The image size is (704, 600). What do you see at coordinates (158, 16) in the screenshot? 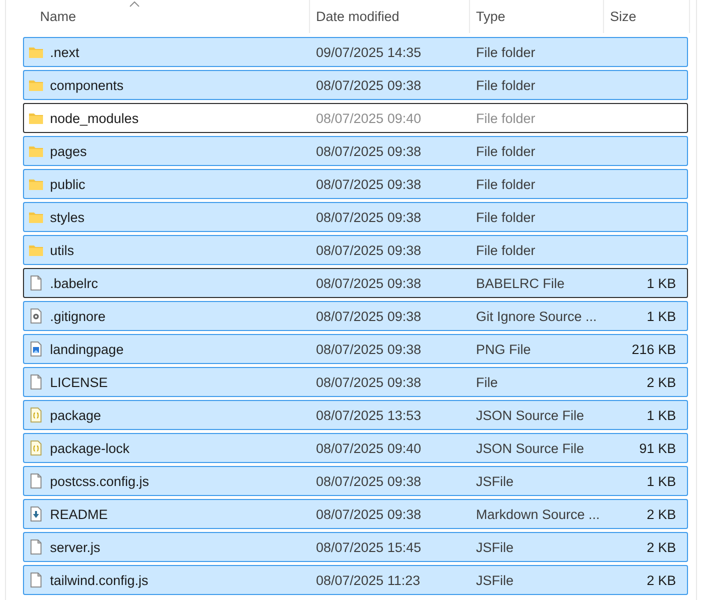
I see `column-header: Name` at bounding box center [158, 16].